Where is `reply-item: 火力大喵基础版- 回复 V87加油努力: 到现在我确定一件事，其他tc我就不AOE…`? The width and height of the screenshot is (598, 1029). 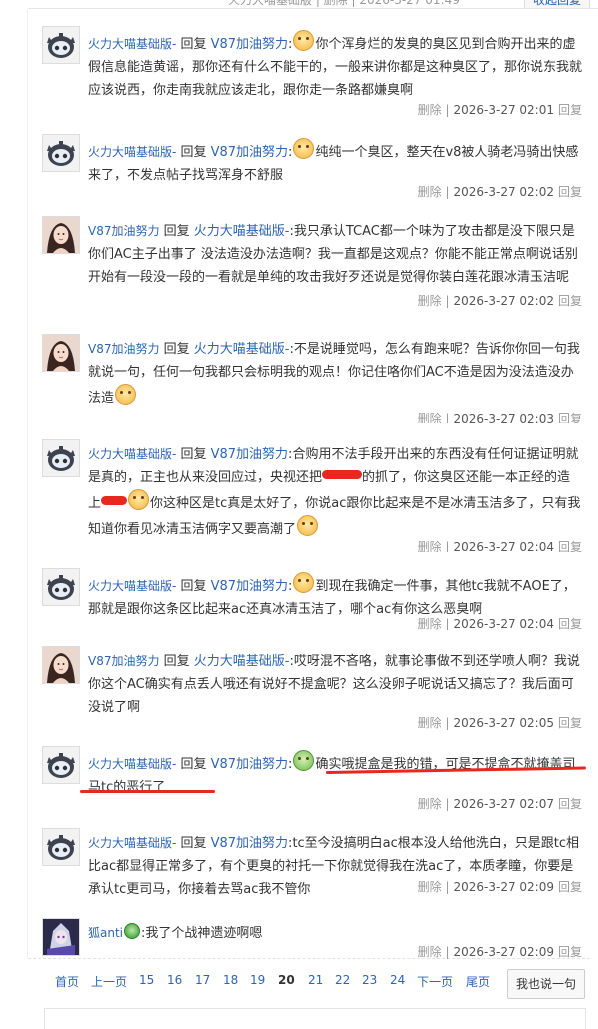
reply-item: 火力大喵基础版- 回复 V87加油努力: 到现在我确定一件事，其他tc我就不AOE… is located at coordinates (309, 591).